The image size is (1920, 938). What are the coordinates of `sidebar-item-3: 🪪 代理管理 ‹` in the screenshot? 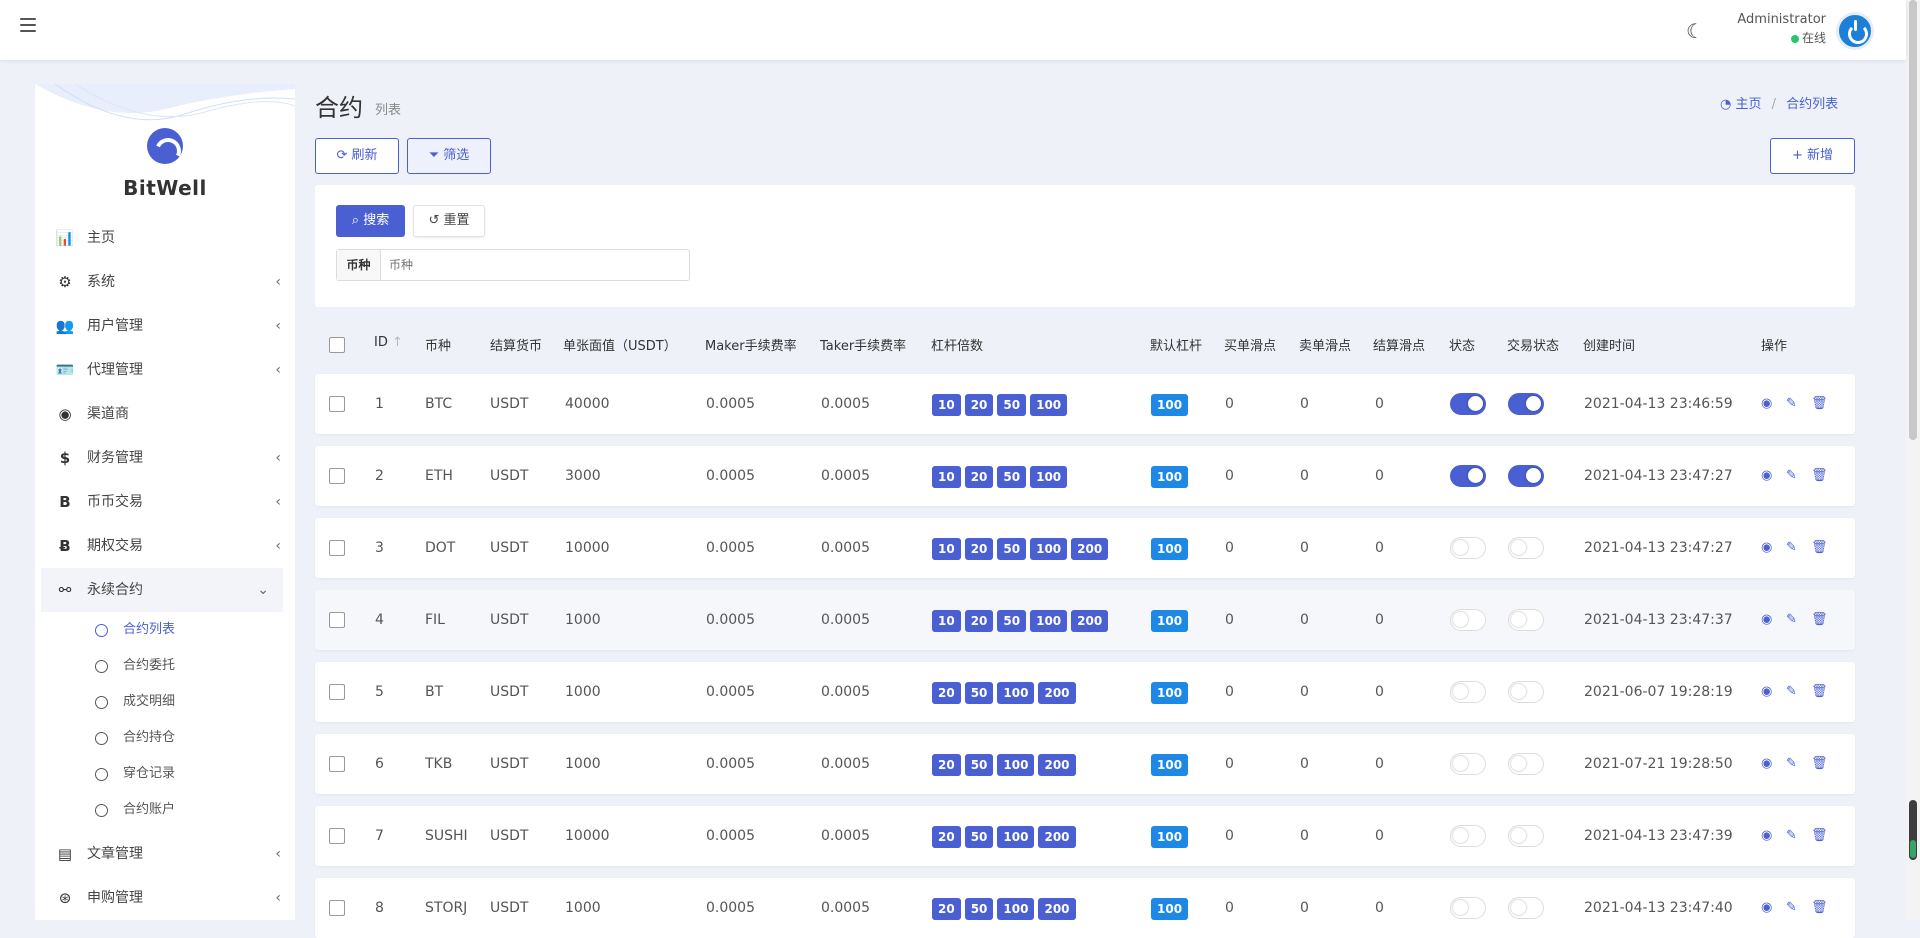 It's located at (165, 370).